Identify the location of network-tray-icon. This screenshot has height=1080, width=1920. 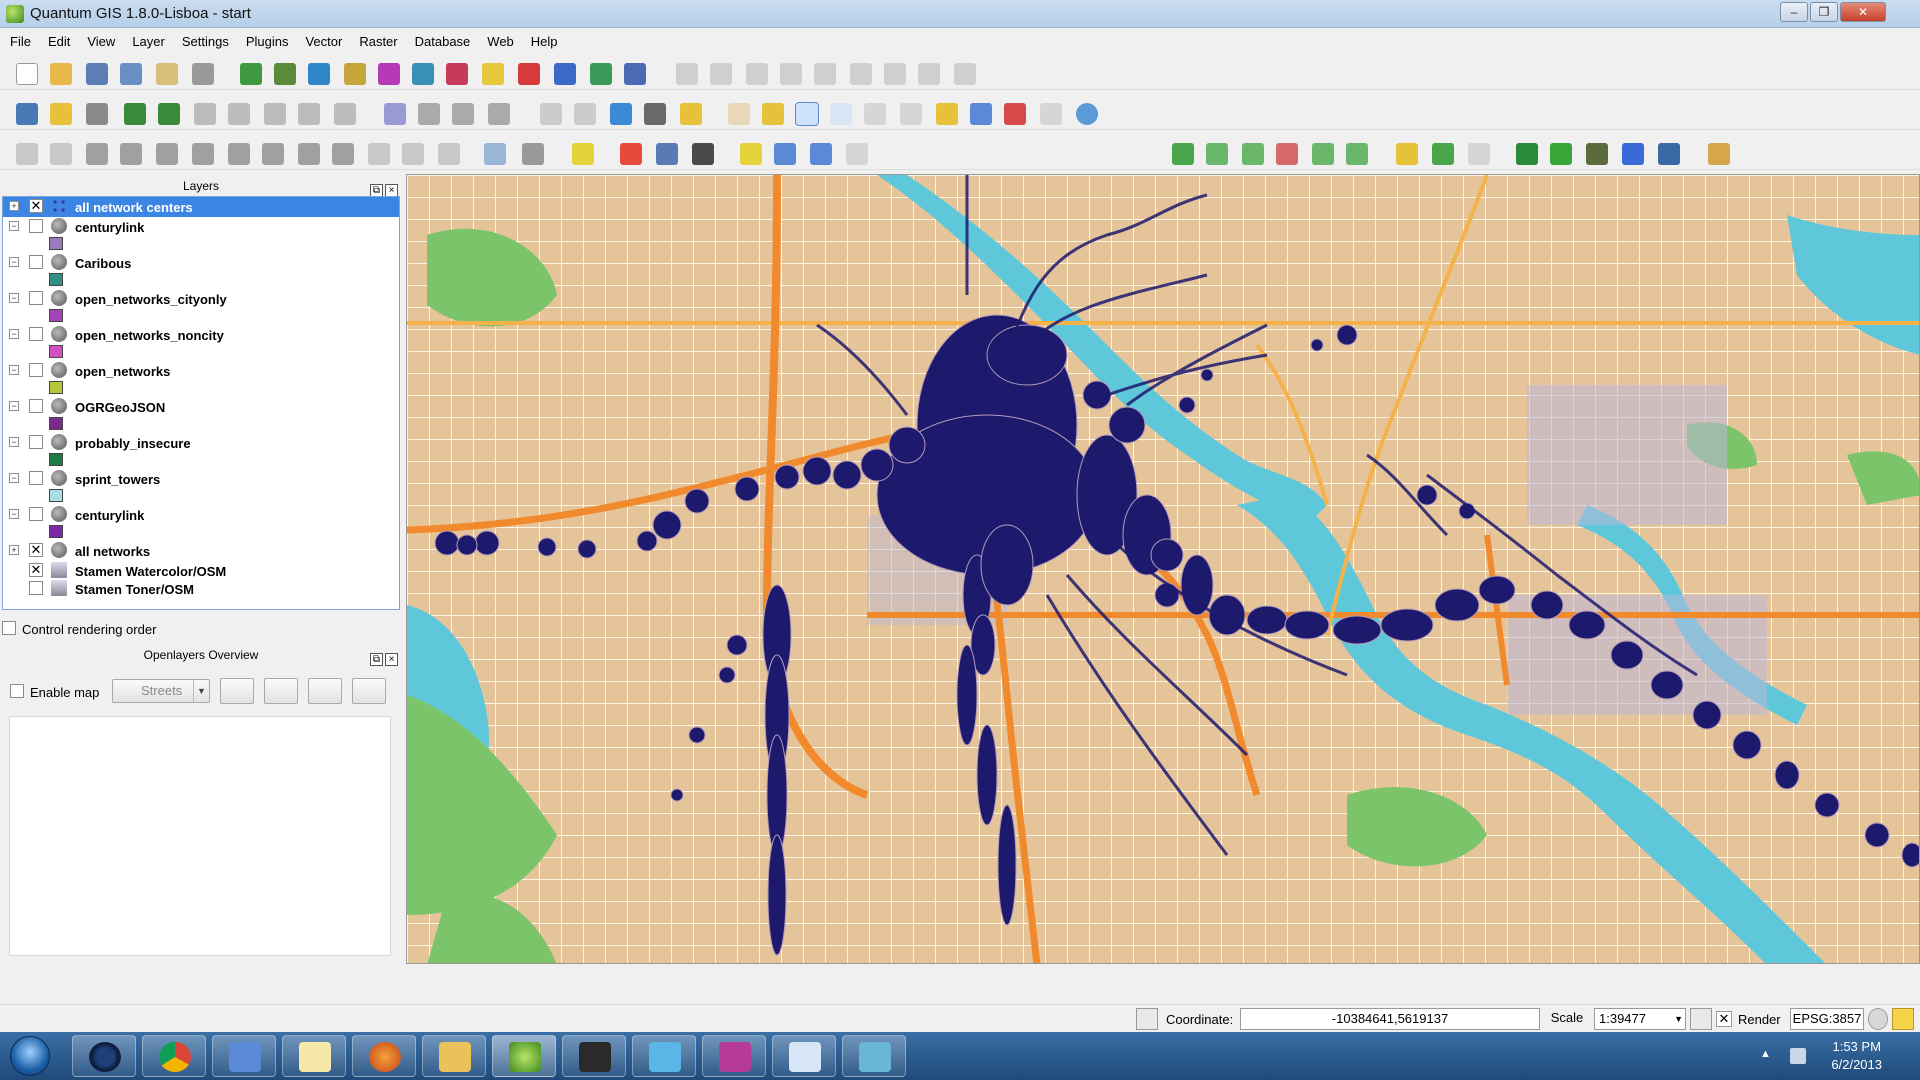
(1798, 1056).